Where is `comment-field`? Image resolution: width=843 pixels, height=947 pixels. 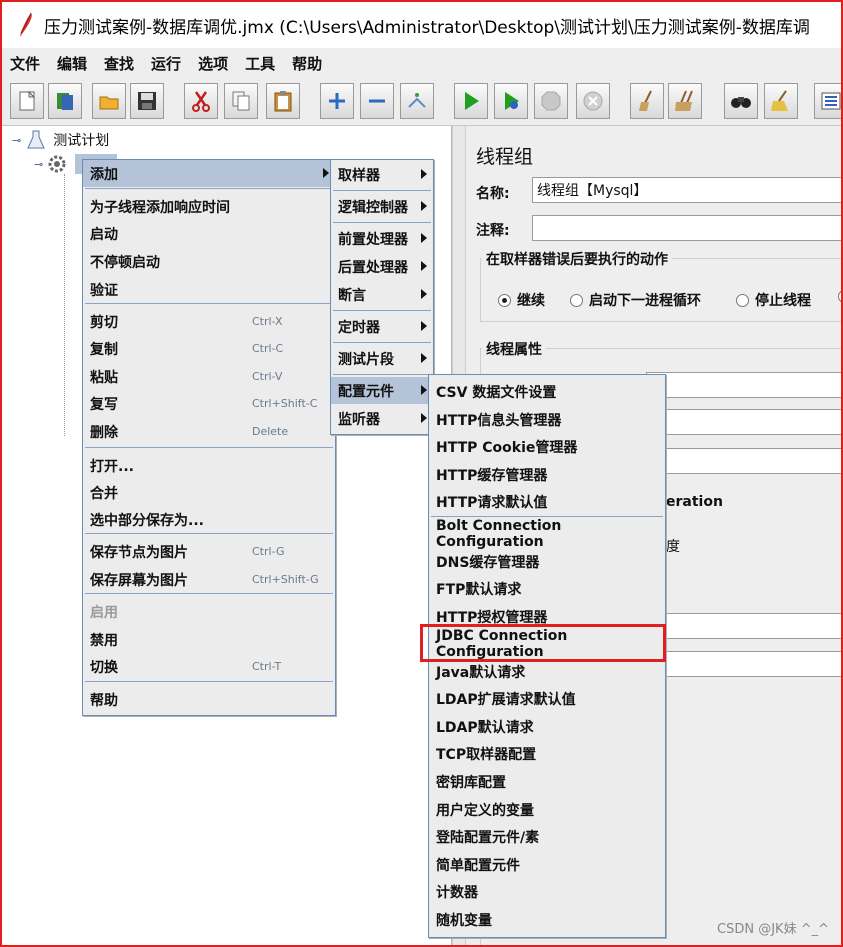
comment-field is located at coordinates (686, 228).